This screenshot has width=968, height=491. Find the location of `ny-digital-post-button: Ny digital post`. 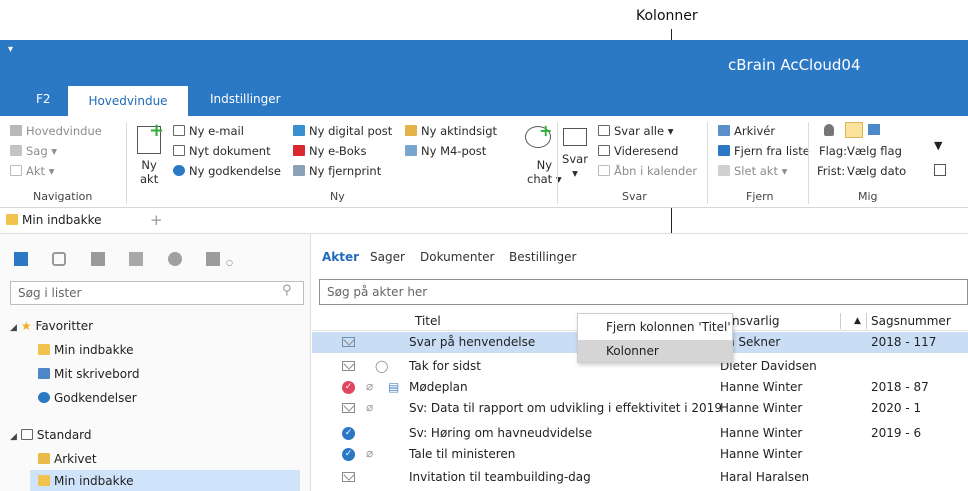

ny-digital-post-button: Ny digital post is located at coordinates (342, 131).